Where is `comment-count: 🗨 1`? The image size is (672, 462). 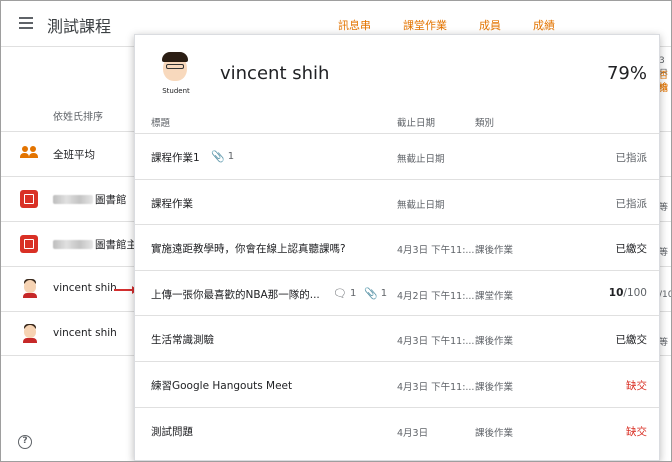
comment-count: 🗨 1 is located at coordinates (345, 293).